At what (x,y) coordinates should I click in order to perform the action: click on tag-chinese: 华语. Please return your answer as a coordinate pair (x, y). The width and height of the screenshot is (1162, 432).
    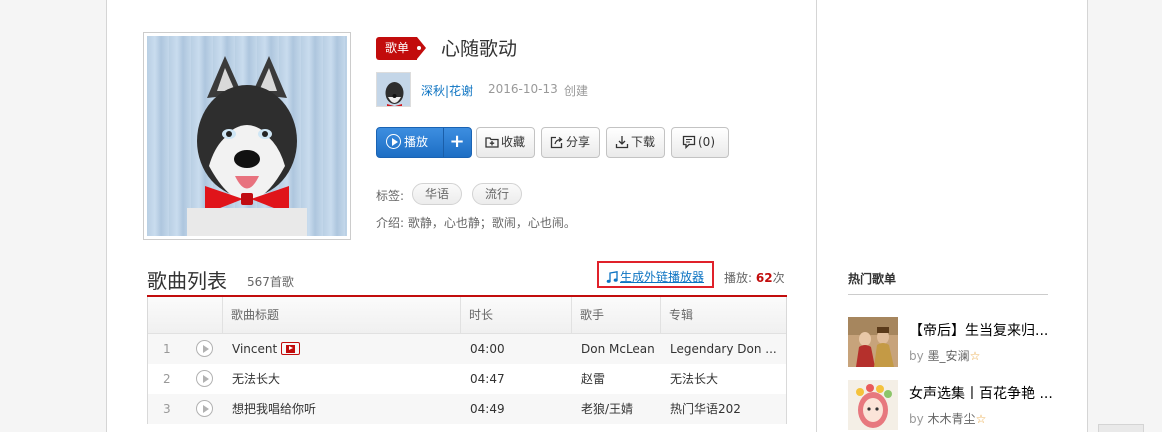
    Looking at the image, I should click on (437, 194).